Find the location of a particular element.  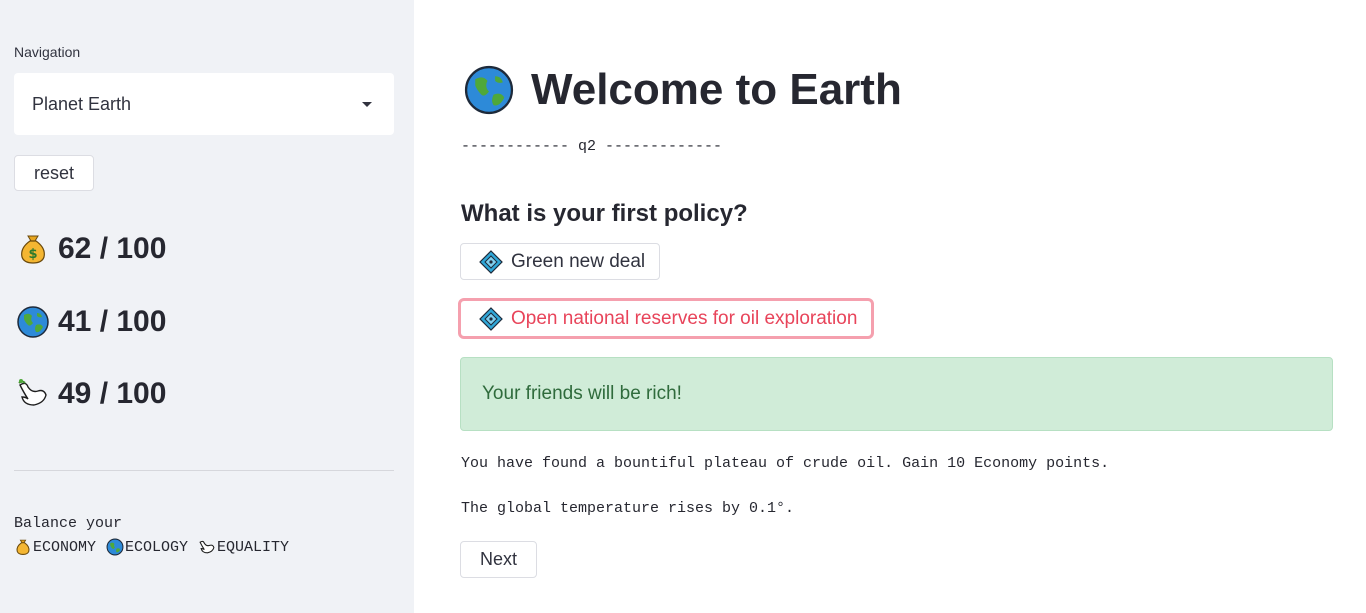

equality-stat: 49 / 100 is located at coordinates (91, 394).